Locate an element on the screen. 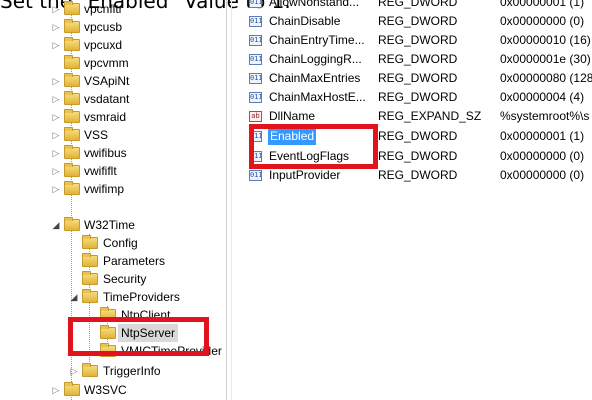 The image size is (592, 400). tree-item-label: TriggerInfo is located at coordinates (132, 371).